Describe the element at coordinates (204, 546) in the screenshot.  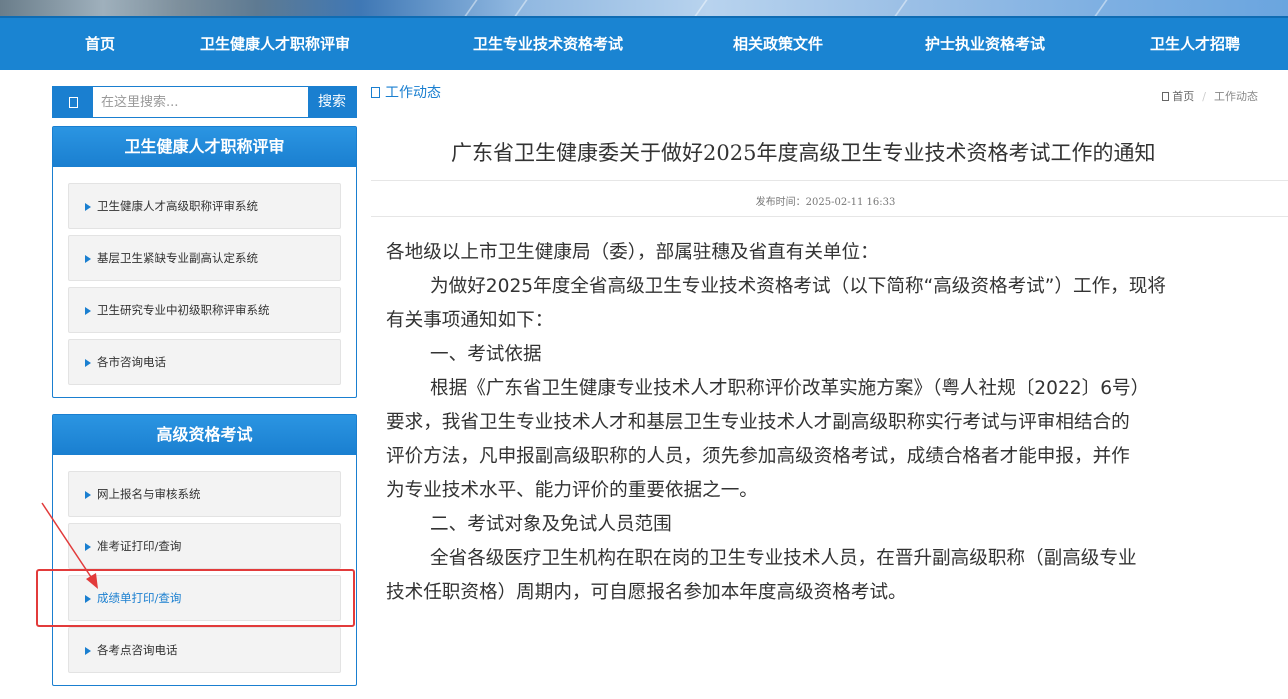
I see `link-admission-ticket: 准考证打印/查询` at that location.